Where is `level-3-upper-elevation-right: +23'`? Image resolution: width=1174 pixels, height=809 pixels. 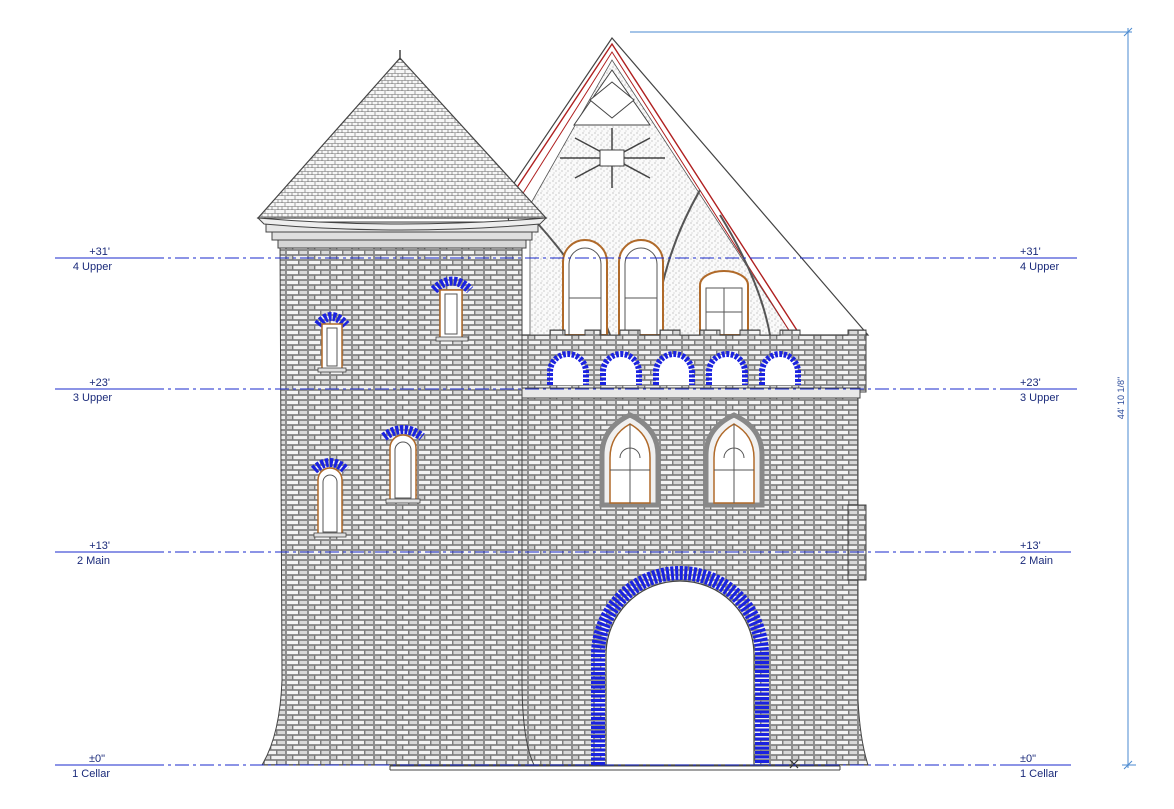
level-3-upper-elevation-right: +23' is located at coordinates (1030, 383).